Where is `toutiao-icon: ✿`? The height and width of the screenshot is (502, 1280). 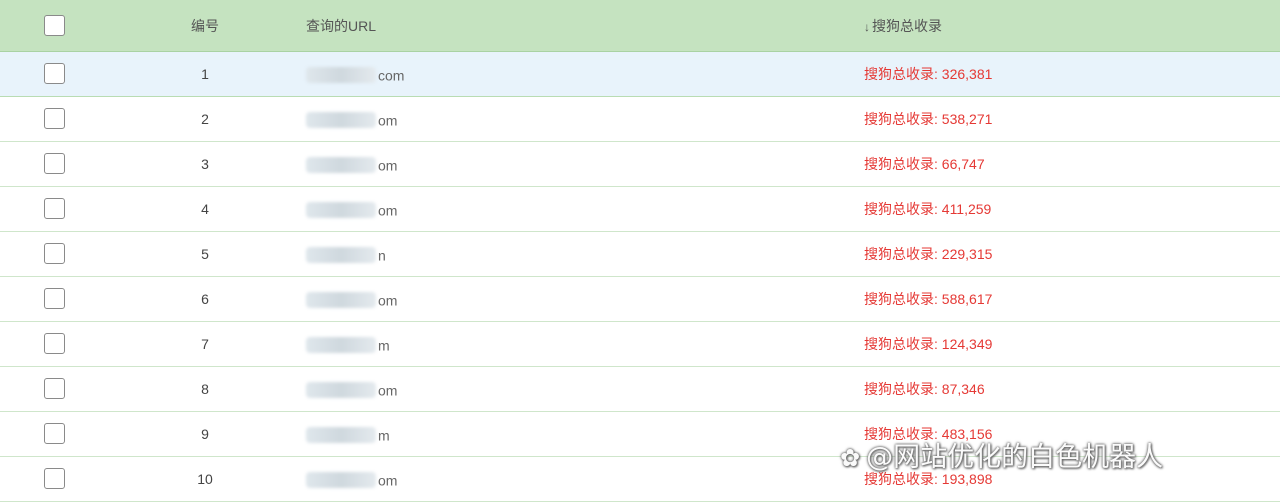 toutiao-icon: ✿ is located at coordinates (850, 458).